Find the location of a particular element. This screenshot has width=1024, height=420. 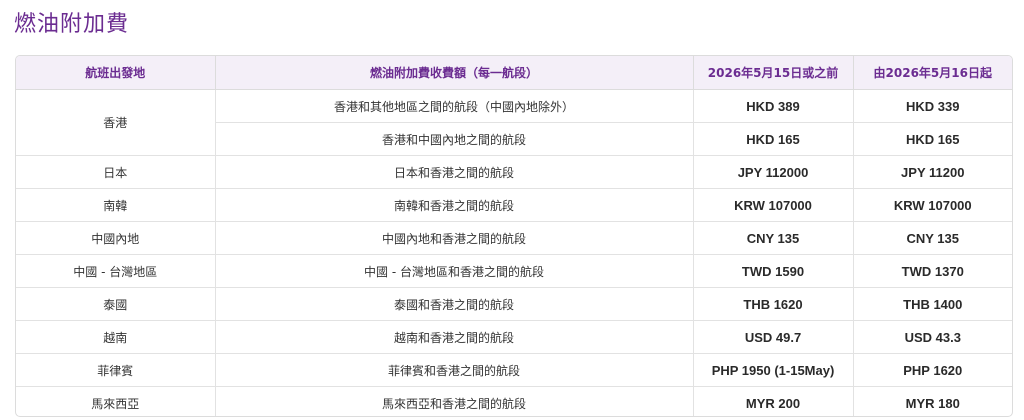

cell-amount-before: CNY 135 is located at coordinates (773, 238).